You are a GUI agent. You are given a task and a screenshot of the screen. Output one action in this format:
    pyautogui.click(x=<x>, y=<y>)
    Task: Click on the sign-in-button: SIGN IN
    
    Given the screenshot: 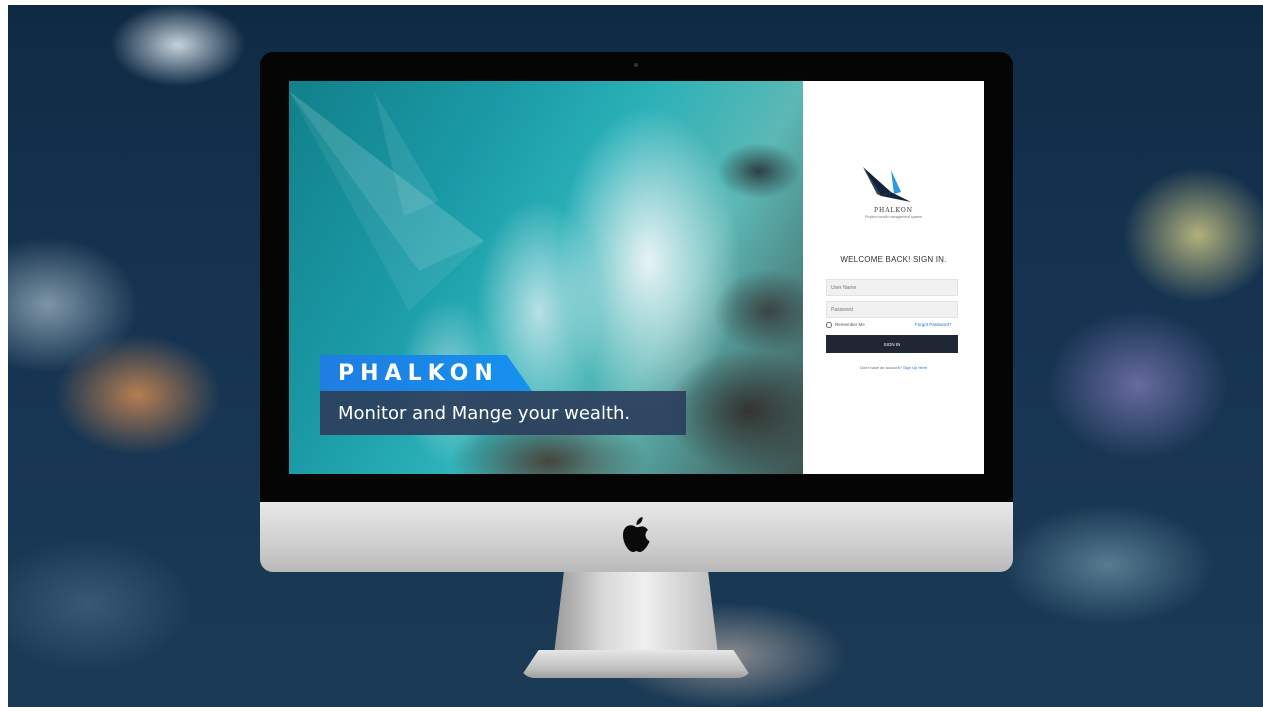 What is the action you would take?
    pyautogui.click(x=892, y=344)
    